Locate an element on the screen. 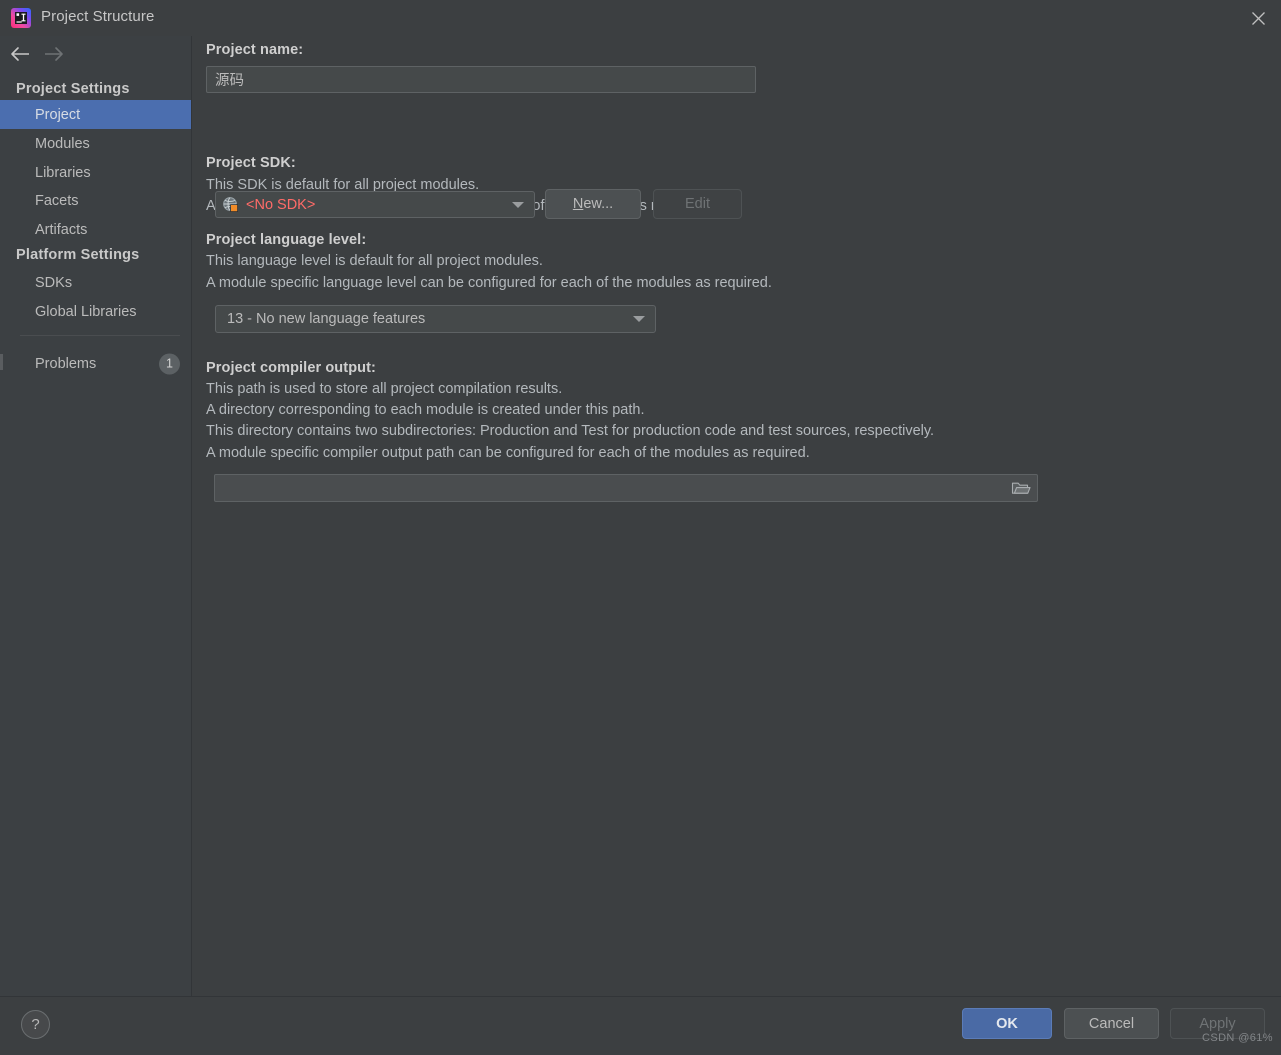 This screenshot has width=1281, height=1055. ok-button: OK is located at coordinates (1007, 1023).